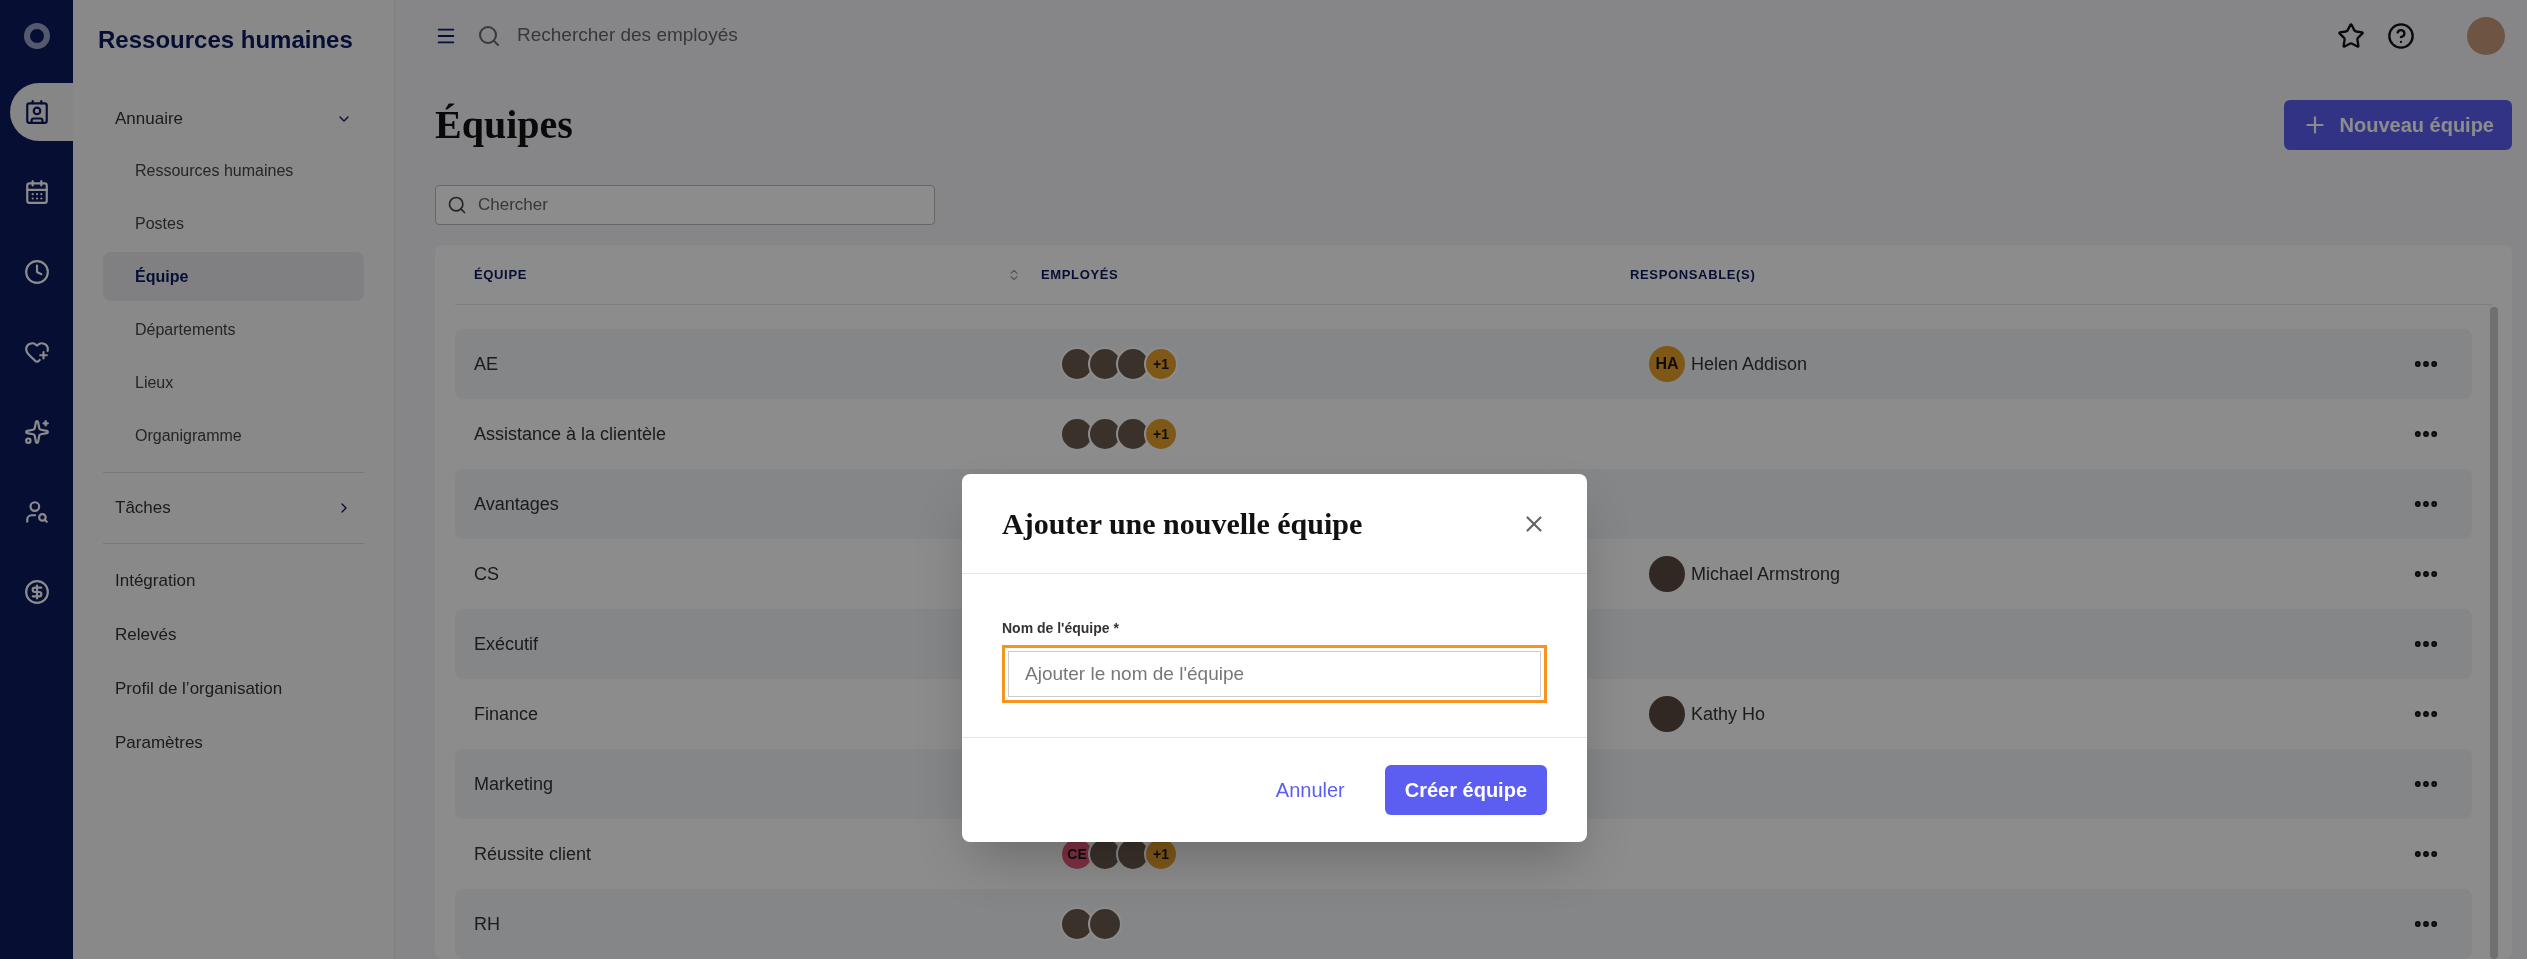 Image resolution: width=2527 pixels, height=959 pixels. I want to click on manager-name: Kathy Ho, so click(1728, 714).